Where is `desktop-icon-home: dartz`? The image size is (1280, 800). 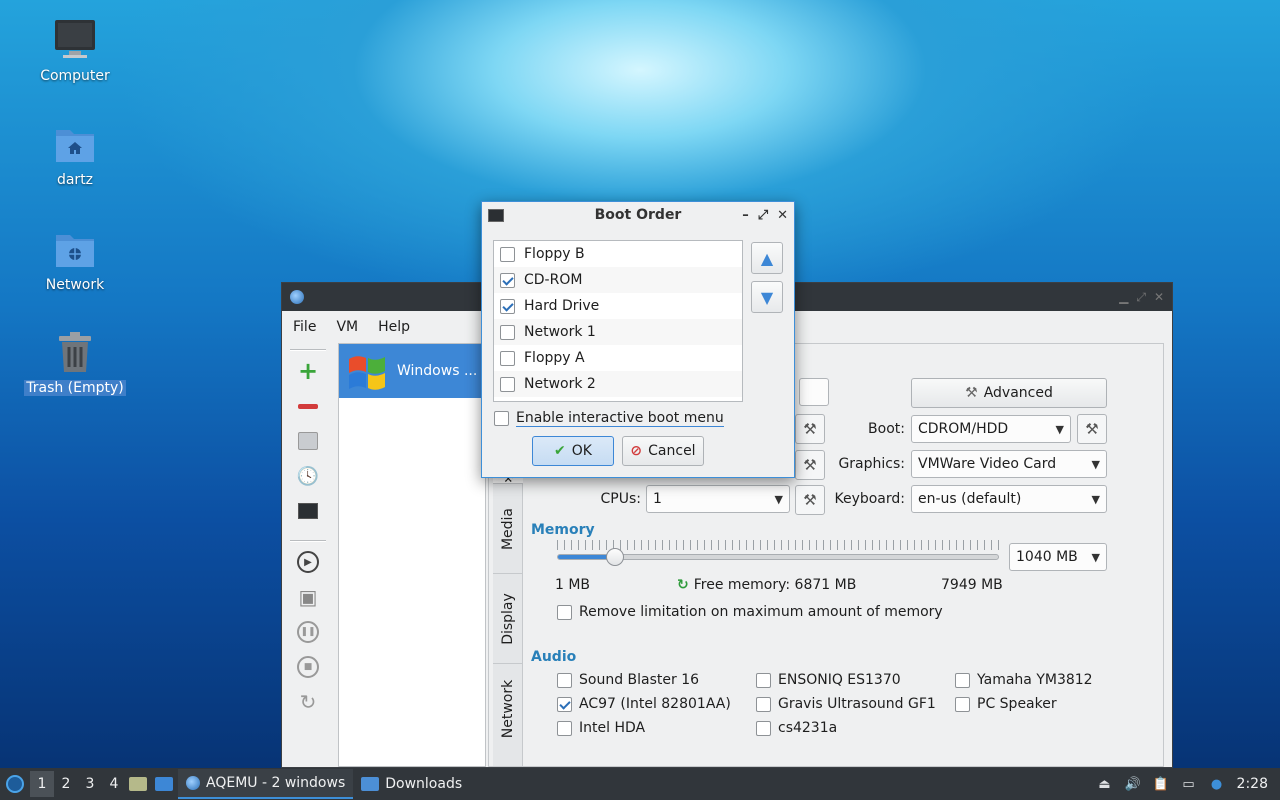
desktop-icon-home: dartz is located at coordinates (75, 155).